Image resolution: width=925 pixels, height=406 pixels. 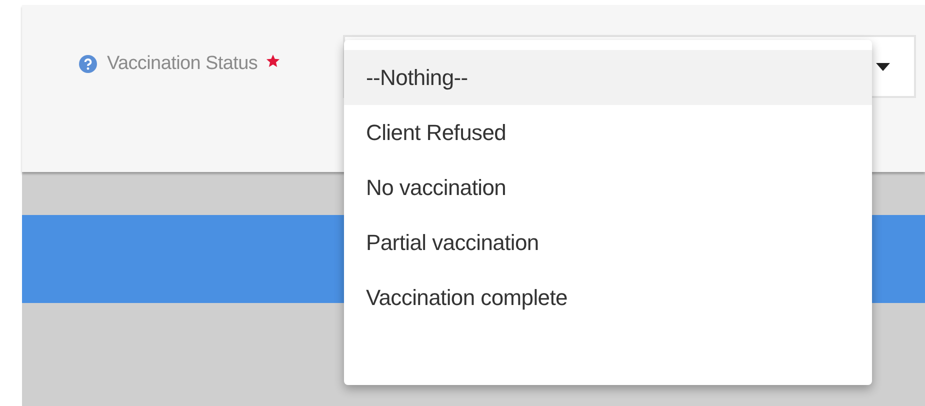 What do you see at coordinates (608, 242) in the screenshot?
I see `dropdown-option: Partial vaccination` at bounding box center [608, 242].